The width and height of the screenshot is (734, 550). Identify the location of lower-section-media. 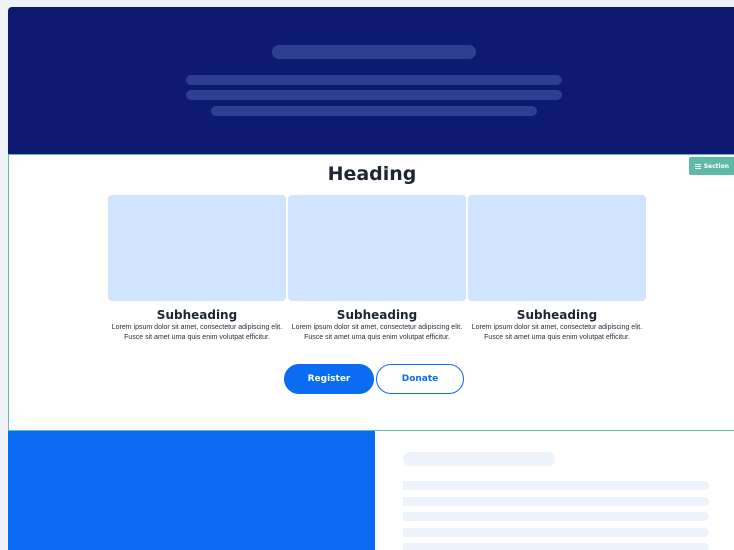
(191, 490).